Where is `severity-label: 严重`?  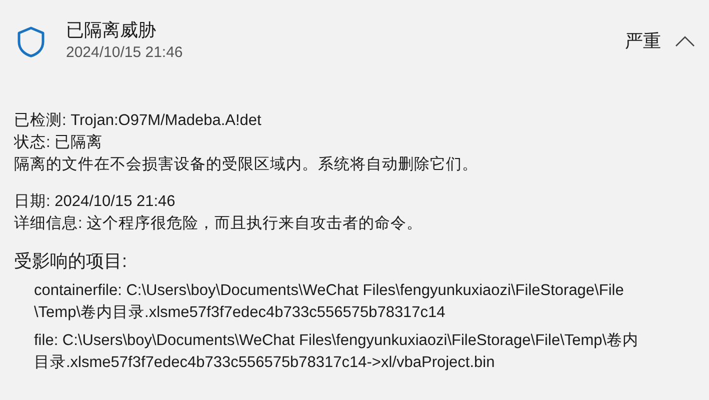 severity-label: 严重 is located at coordinates (643, 41).